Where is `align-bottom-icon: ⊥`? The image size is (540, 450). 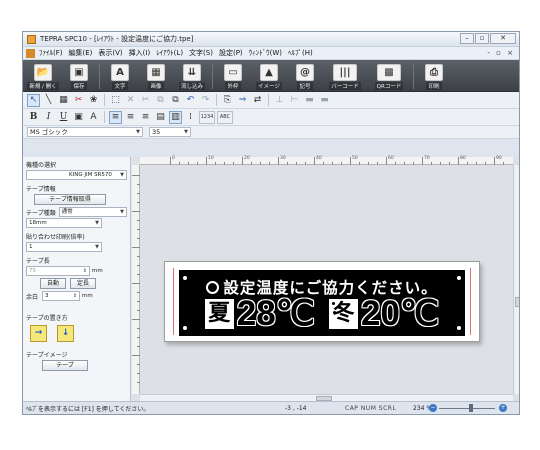 align-bottom-icon: ⊥ is located at coordinates (279, 100).